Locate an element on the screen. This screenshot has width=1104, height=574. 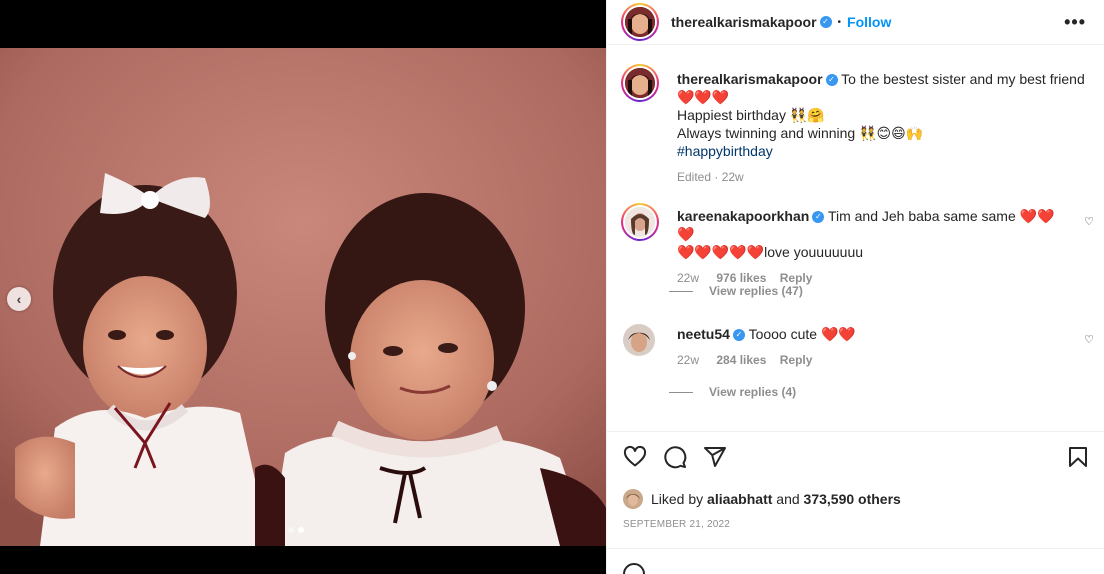
comment-username: neetu54 is located at coordinates (703, 334).